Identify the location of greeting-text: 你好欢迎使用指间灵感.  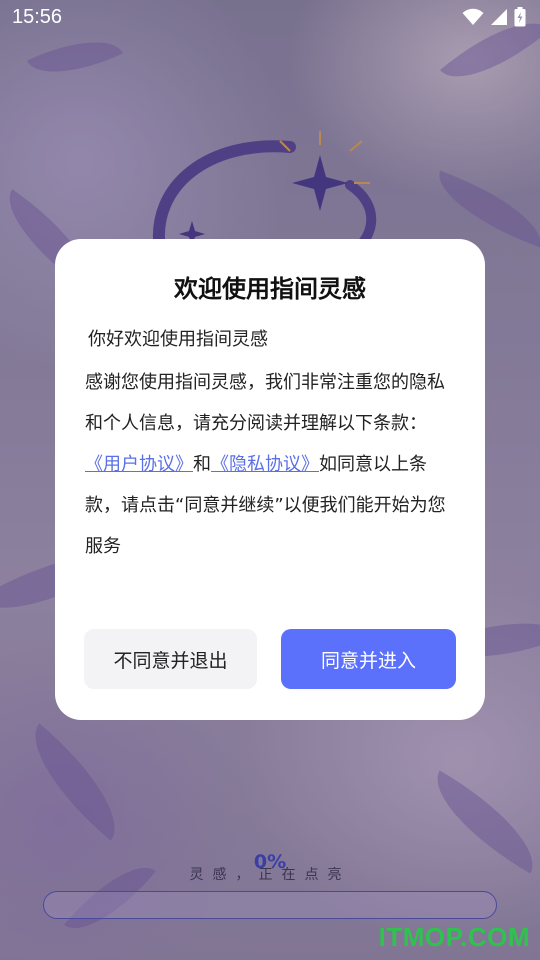
(178, 339).